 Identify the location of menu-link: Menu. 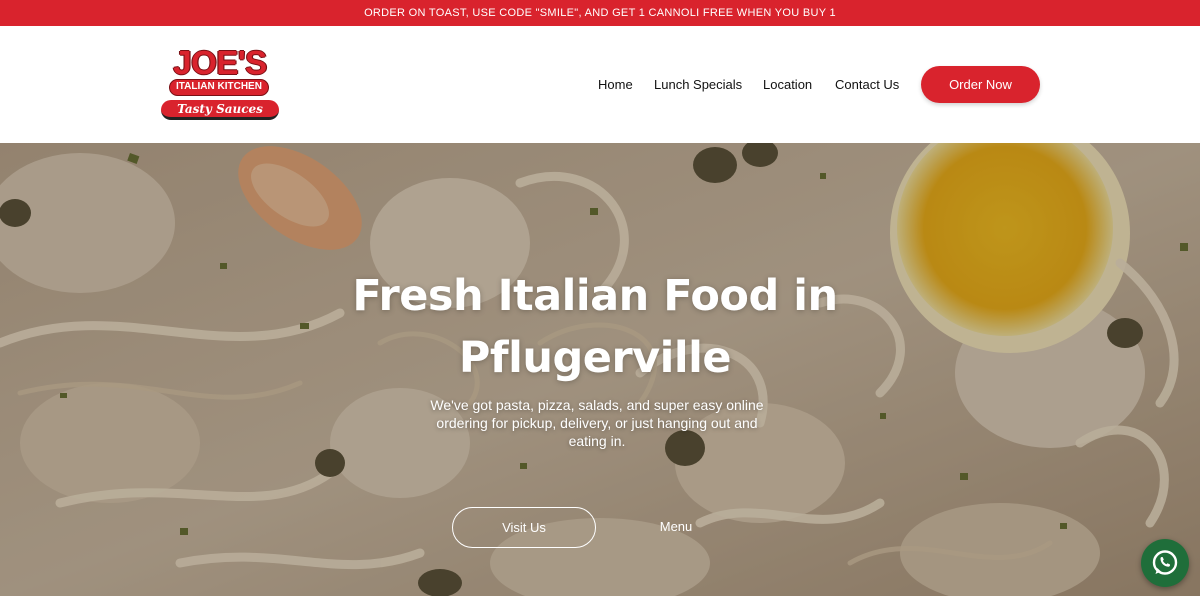
(676, 526).